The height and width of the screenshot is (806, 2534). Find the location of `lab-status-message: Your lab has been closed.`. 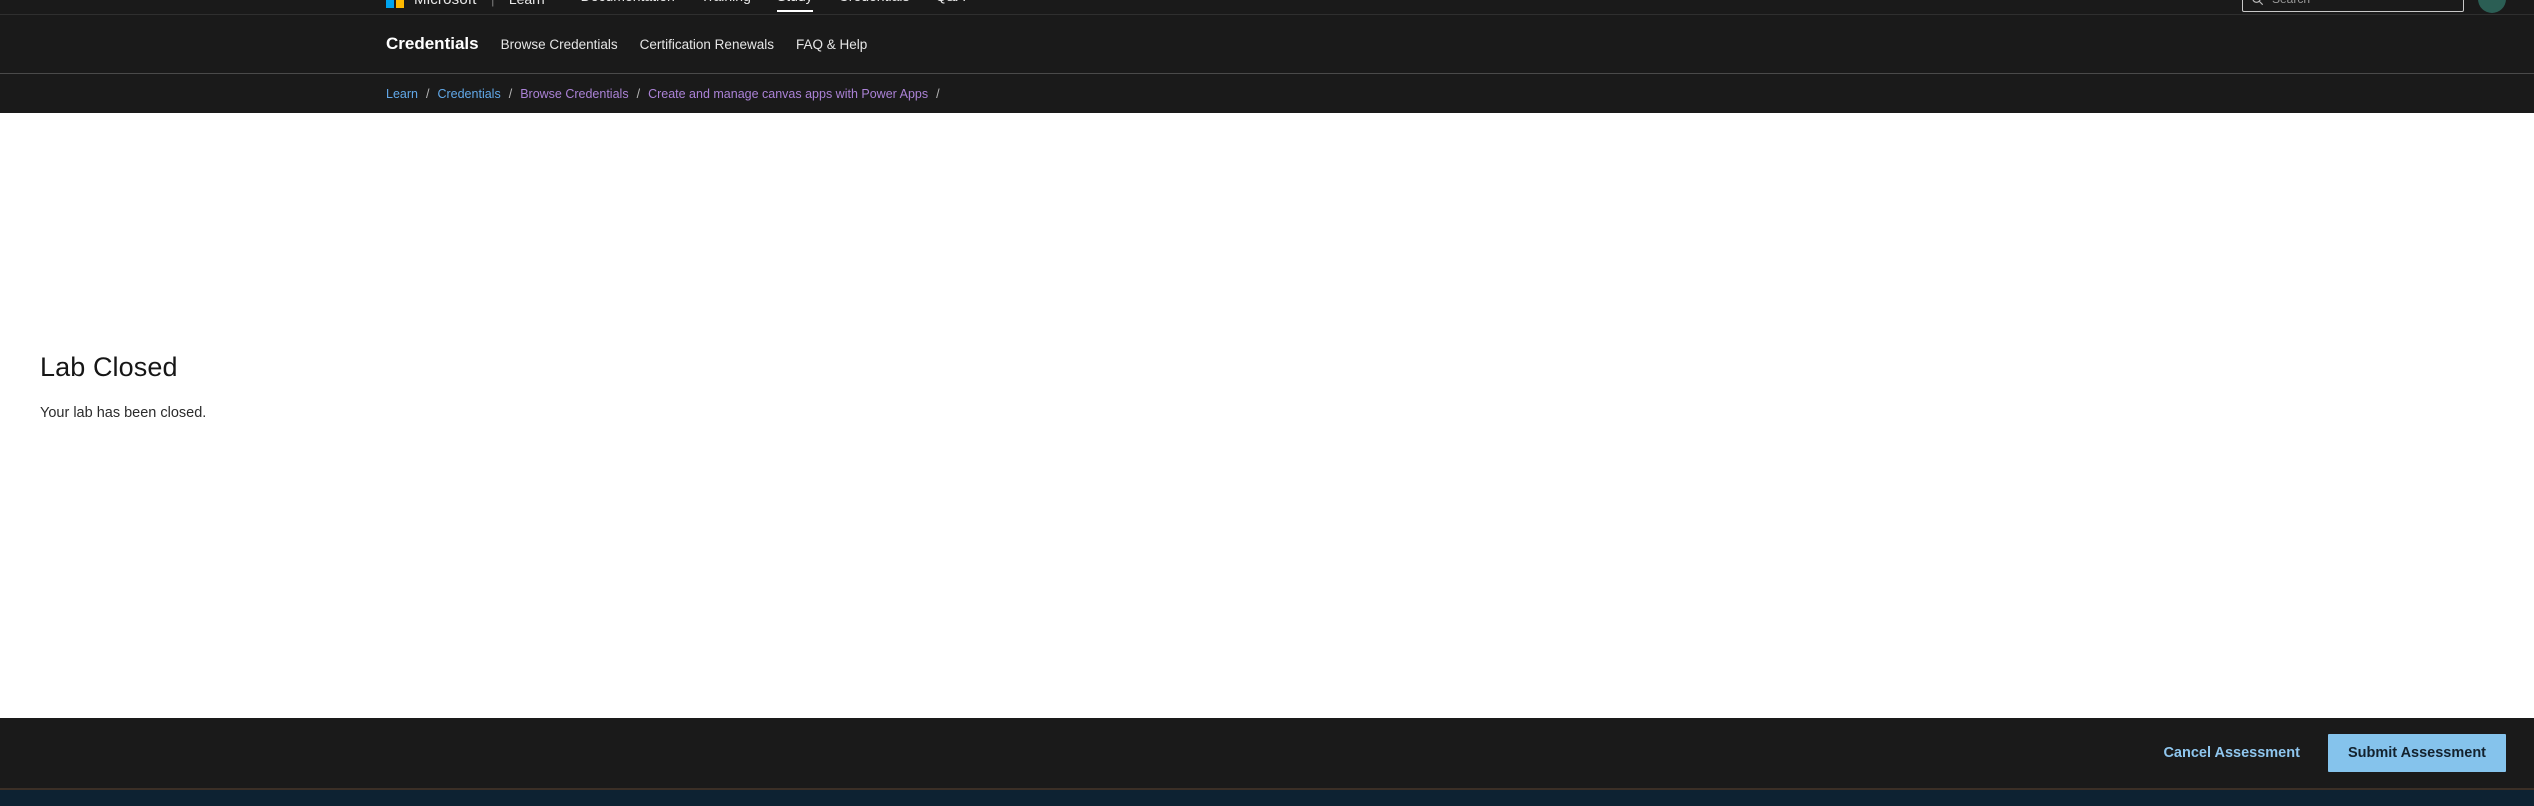

lab-status-message: Your lab has been closed. is located at coordinates (123, 413).